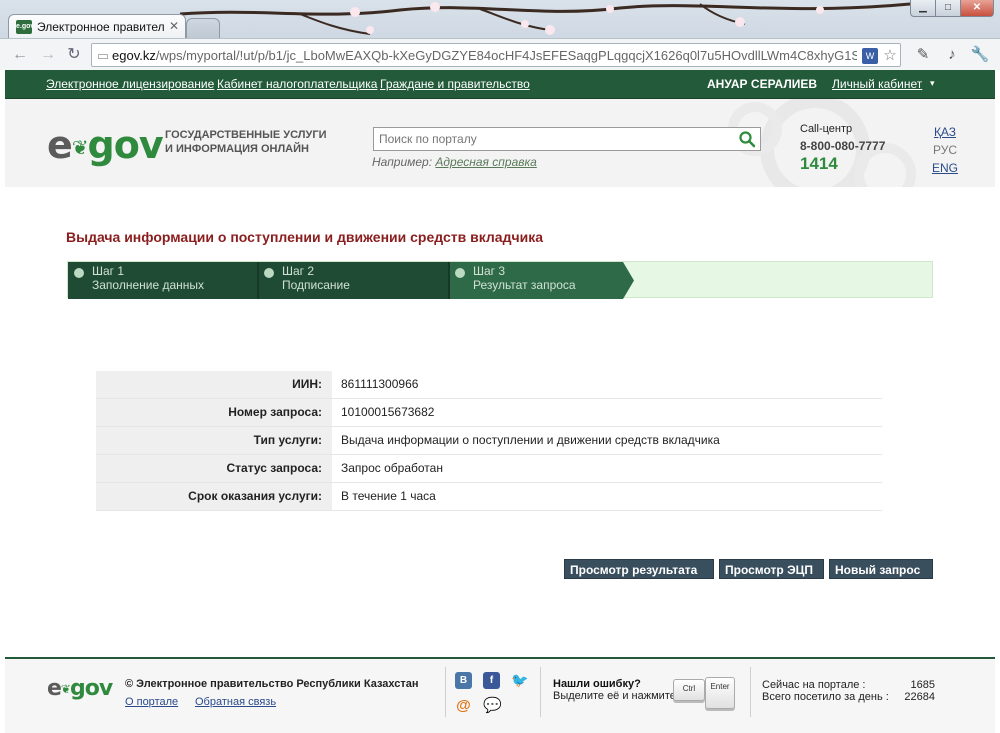 The width and height of the screenshot is (1000, 733). What do you see at coordinates (945, 150) in the screenshot?
I see `lang-rus-current: РУС` at bounding box center [945, 150].